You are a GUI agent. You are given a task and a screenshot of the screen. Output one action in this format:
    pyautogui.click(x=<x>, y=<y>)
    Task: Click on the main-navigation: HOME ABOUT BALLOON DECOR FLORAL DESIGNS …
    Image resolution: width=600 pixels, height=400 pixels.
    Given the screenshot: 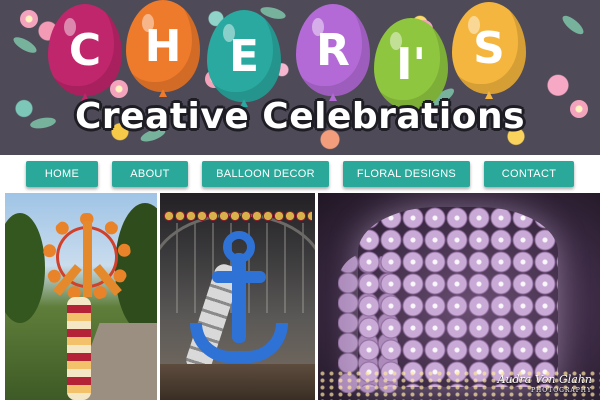 What is the action you would take?
    pyautogui.click(x=300, y=174)
    